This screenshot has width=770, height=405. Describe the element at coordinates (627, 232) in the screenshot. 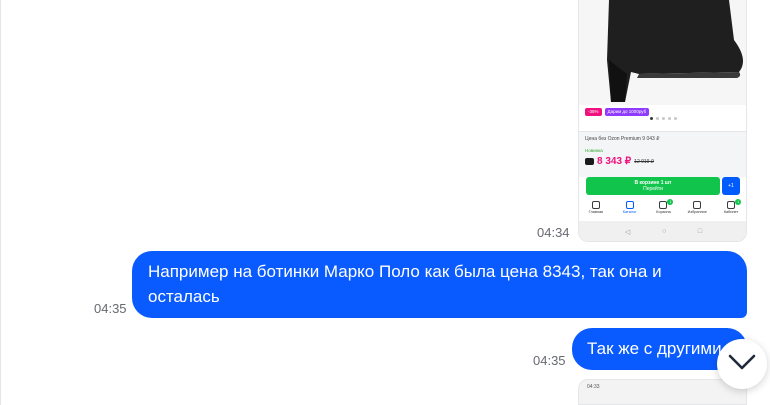

I see `back-nav-icon: ◁` at that location.